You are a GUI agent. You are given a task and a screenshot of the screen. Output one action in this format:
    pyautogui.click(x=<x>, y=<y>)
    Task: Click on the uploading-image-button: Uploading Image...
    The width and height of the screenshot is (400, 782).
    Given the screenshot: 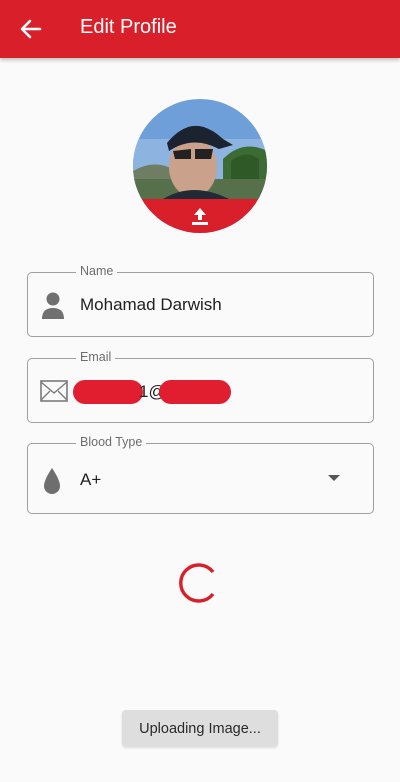 What is the action you would take?
    pyautogui.click(x=200, y=728)
    